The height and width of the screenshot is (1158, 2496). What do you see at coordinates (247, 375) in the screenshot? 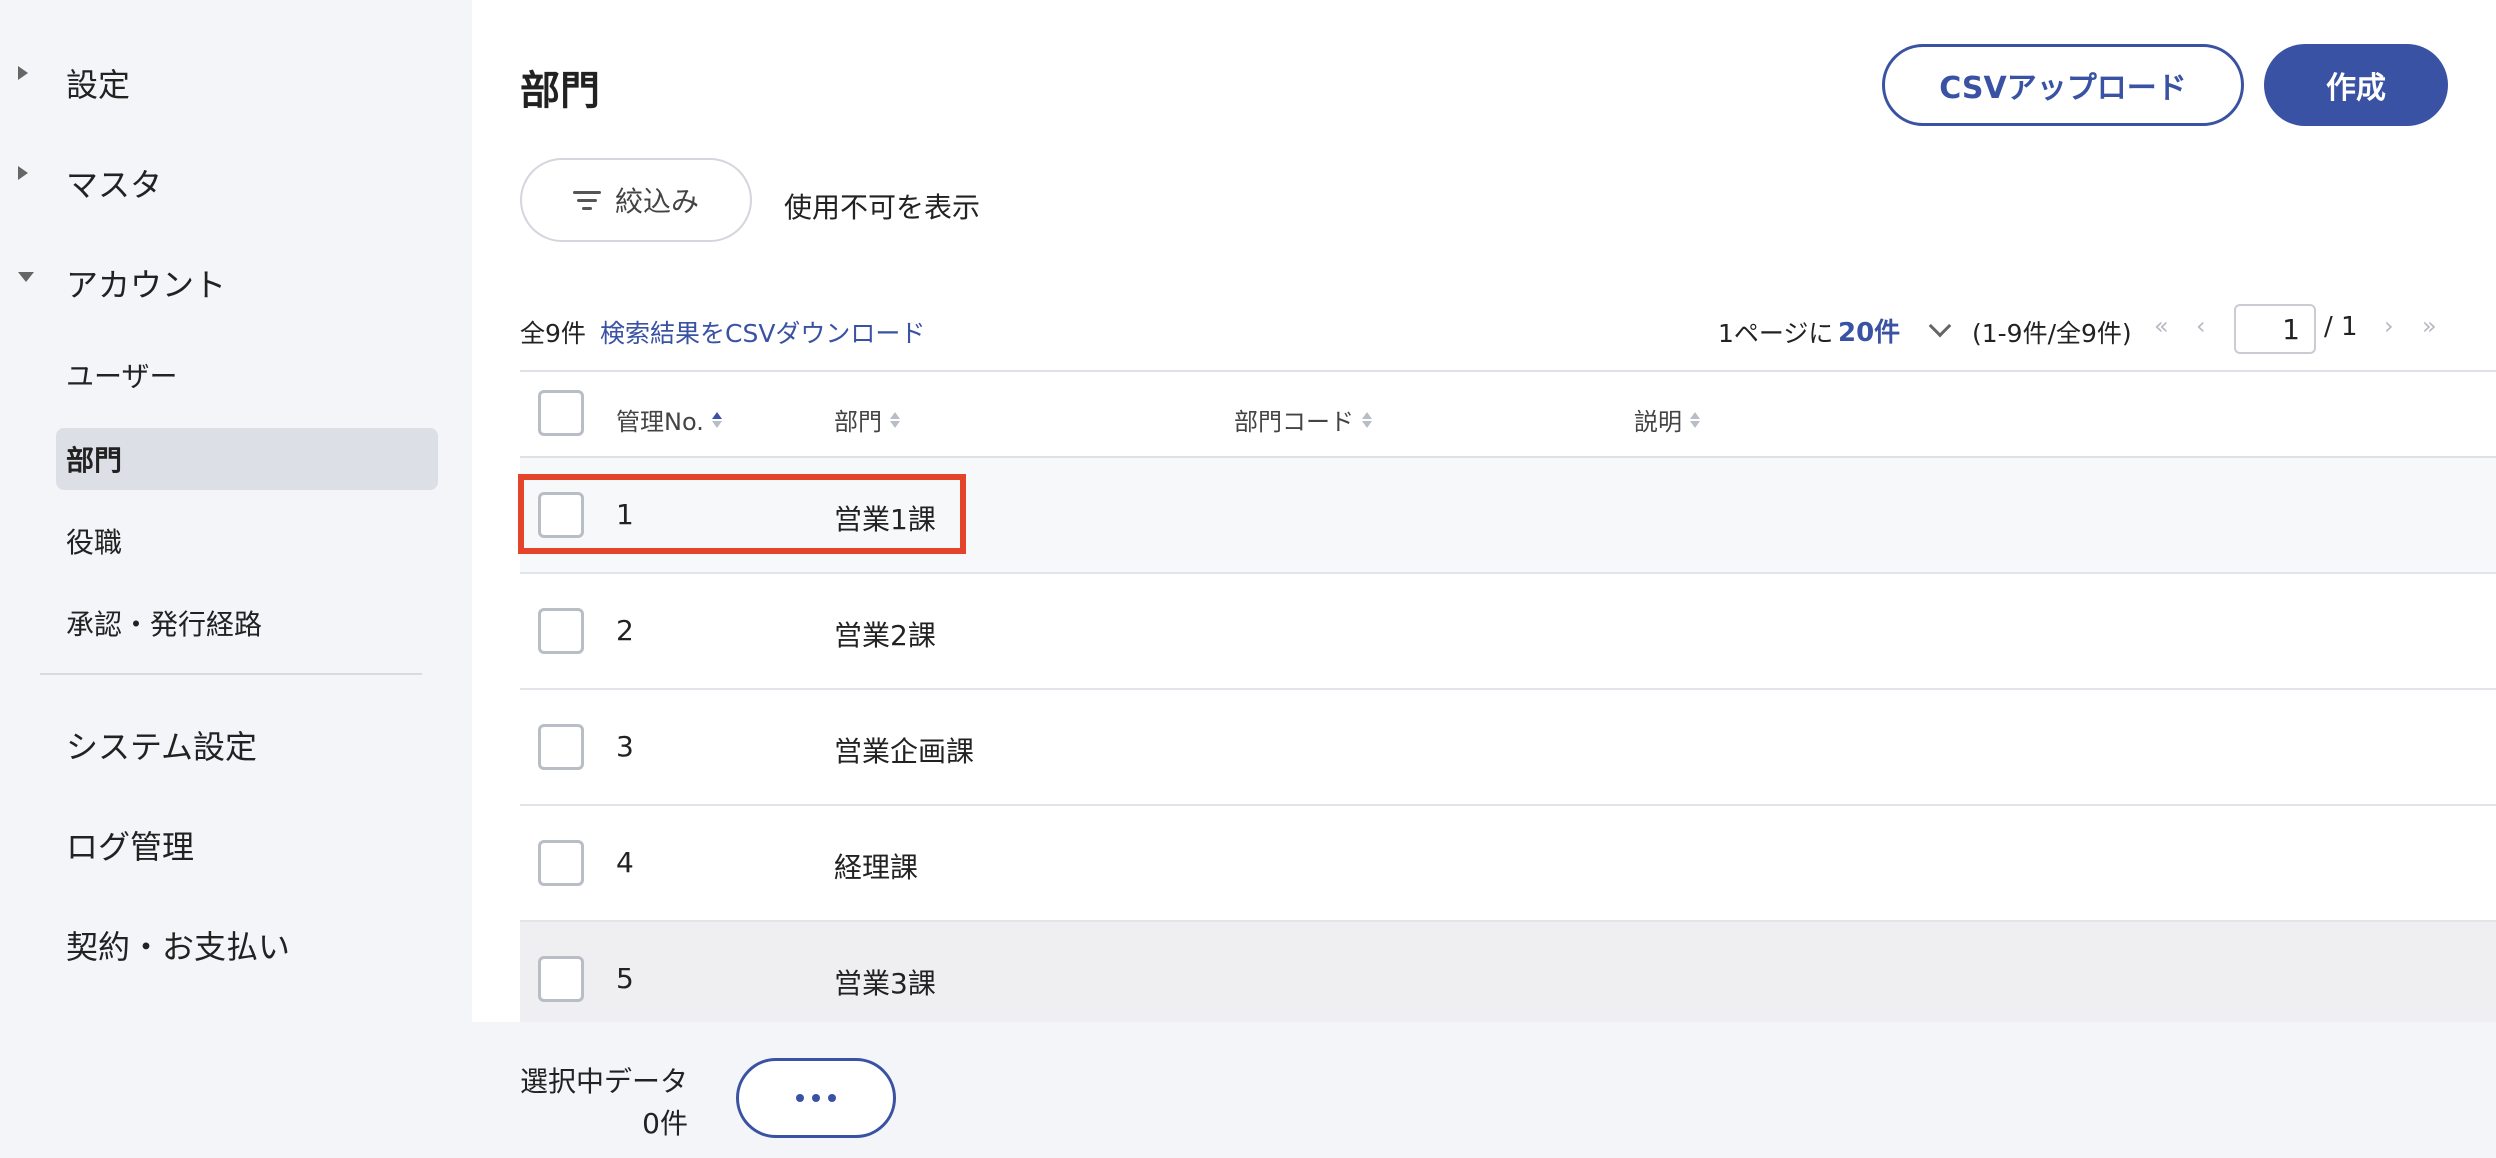
I see `sidebar-item-users: ユーザー` at bounding box center [247, 375].